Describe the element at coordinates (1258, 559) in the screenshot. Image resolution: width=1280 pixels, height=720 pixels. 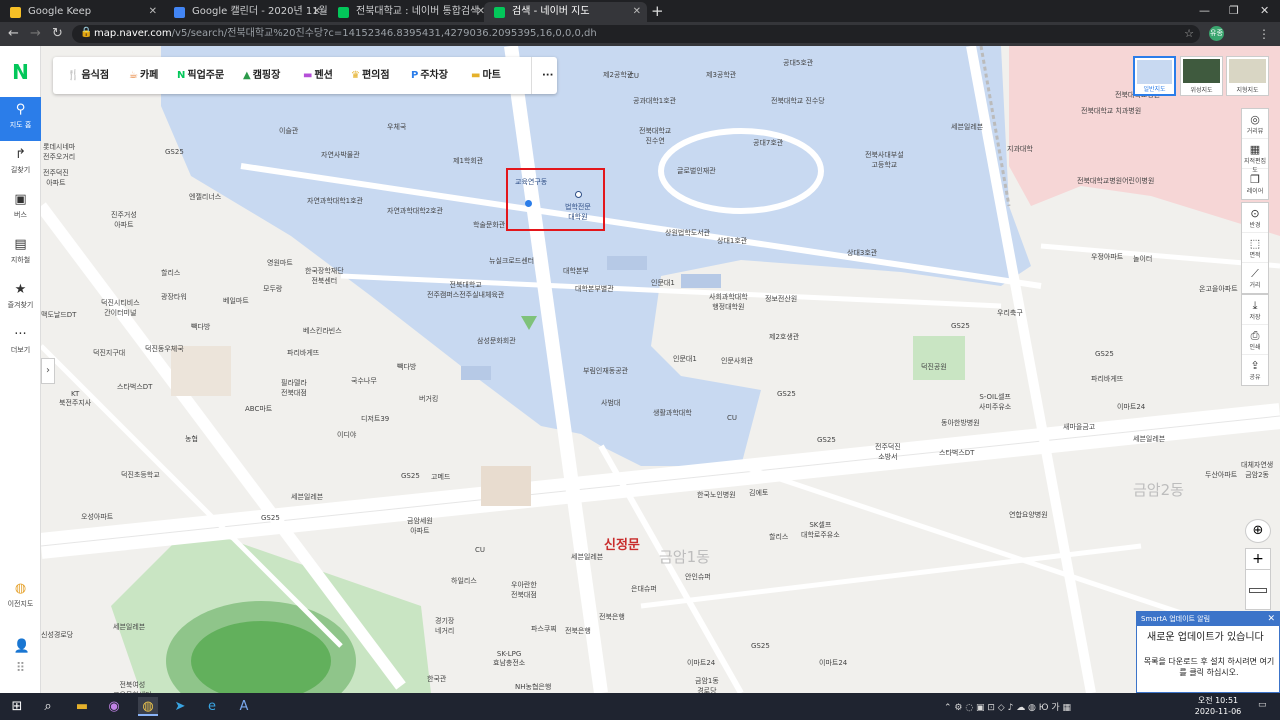
I see `zoom-in-button: +` at that location.